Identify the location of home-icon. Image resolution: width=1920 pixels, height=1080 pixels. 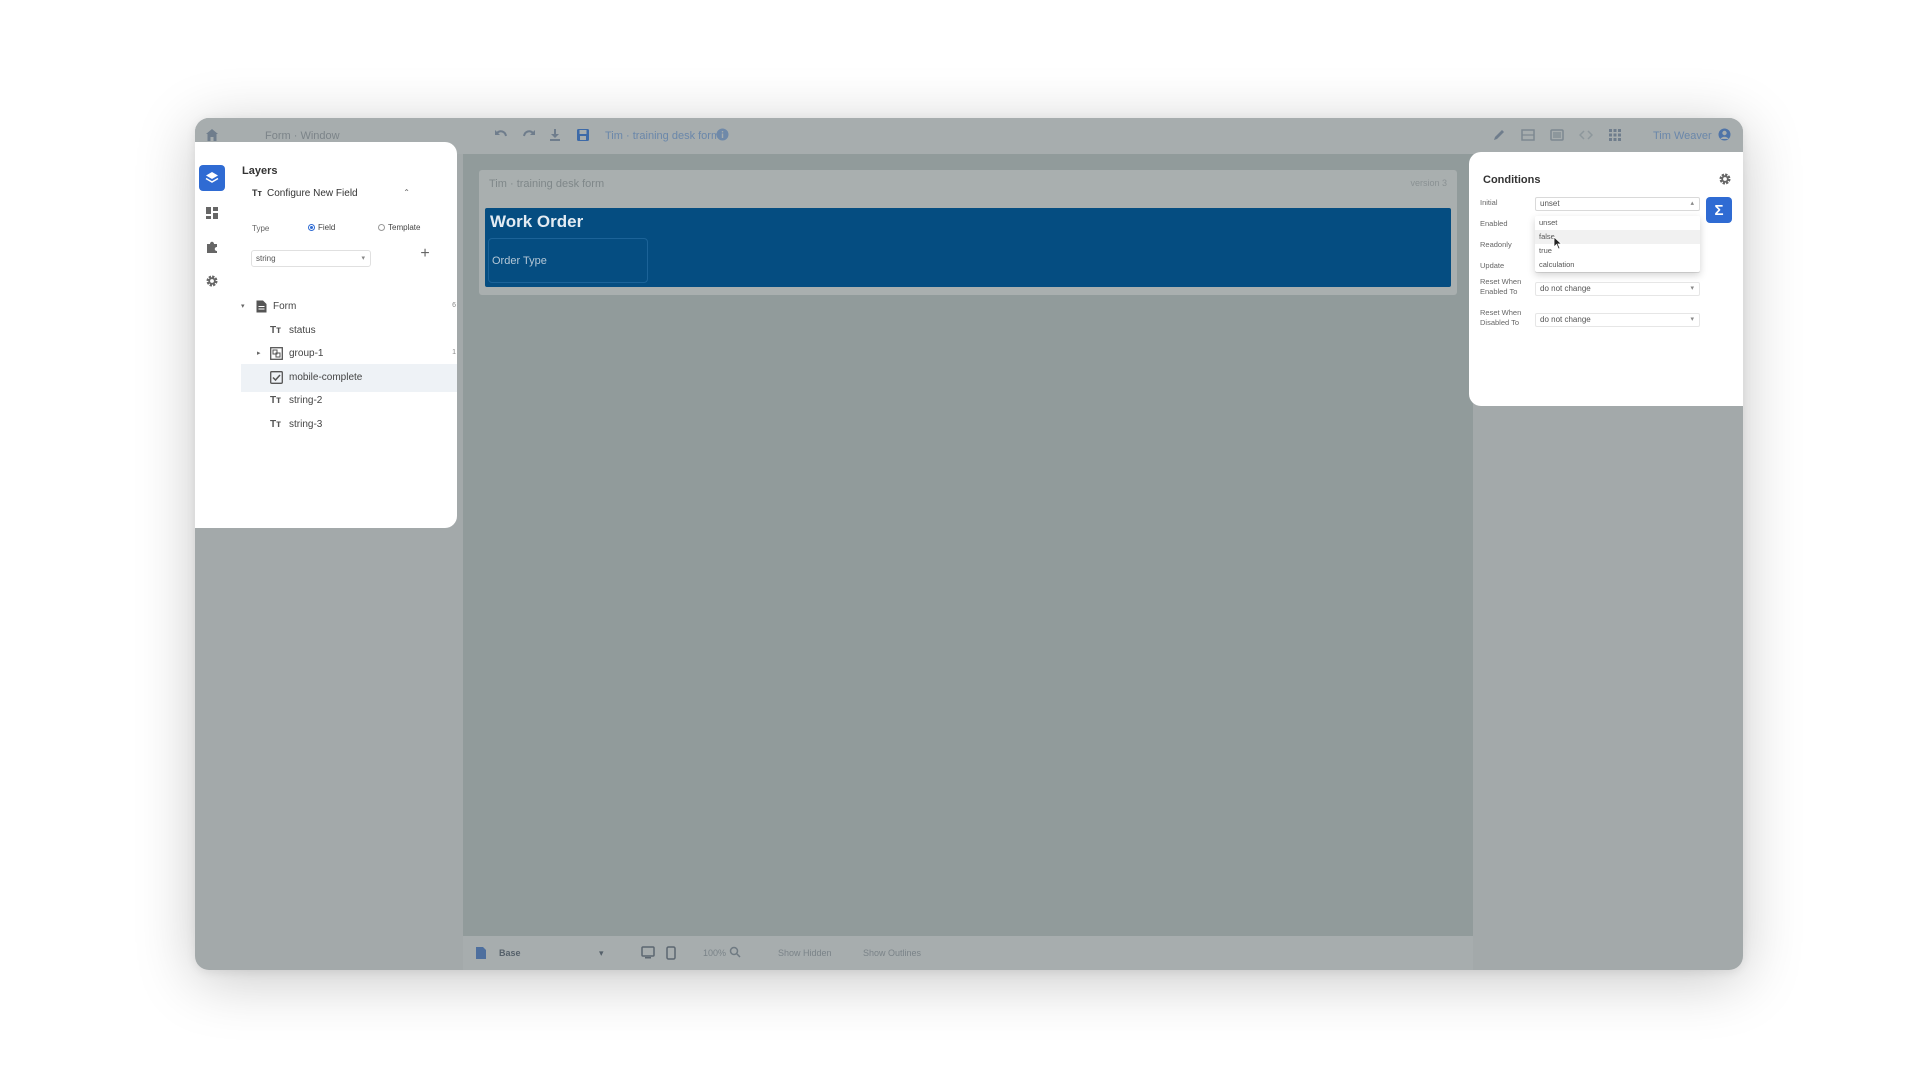
(212, 135).